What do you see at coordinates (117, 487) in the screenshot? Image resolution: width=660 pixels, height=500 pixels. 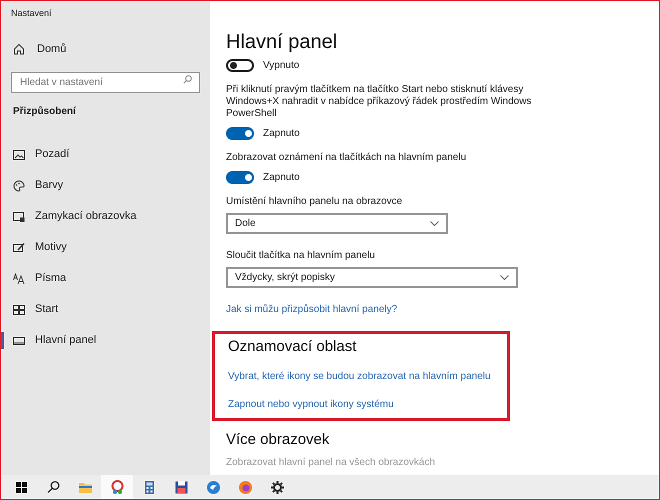 I see `paint-palette-icon` at bounding box center [117, 487].